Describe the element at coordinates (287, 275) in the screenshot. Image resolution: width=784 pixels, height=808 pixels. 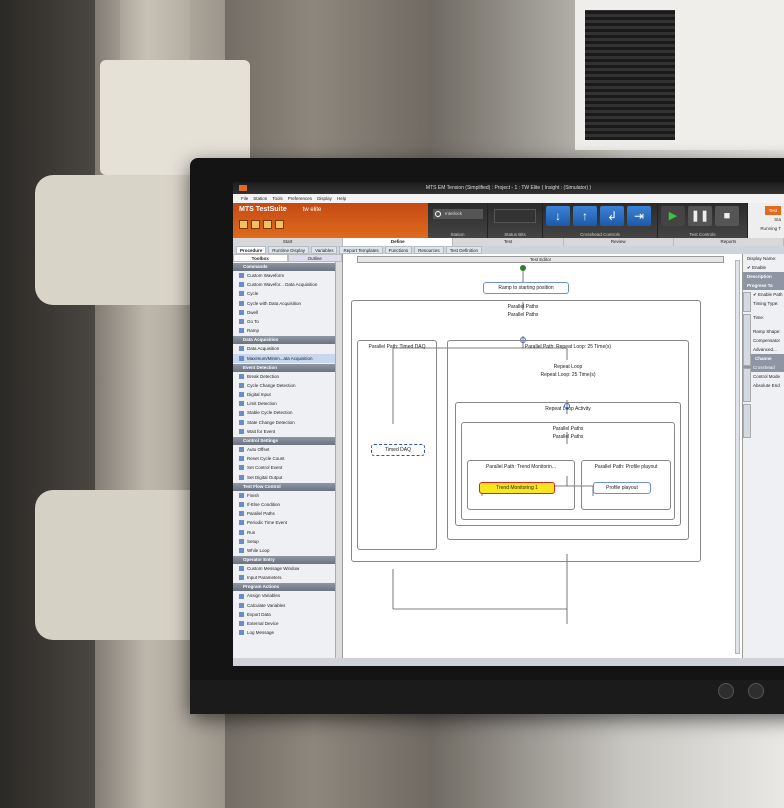
I see `toolbox-item: Custom Waveform` at that location.